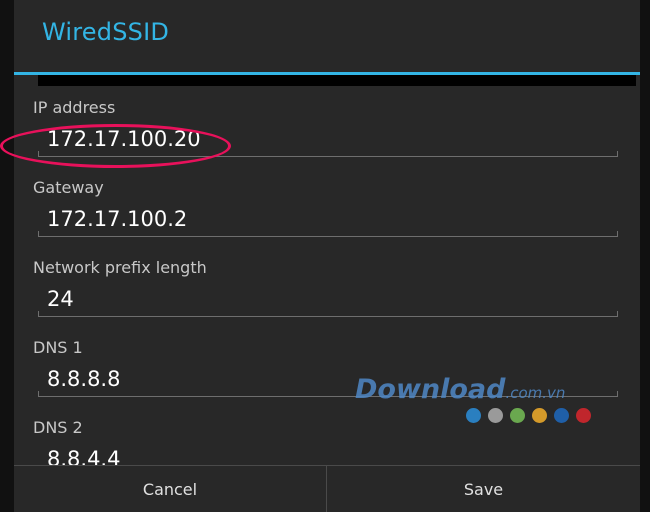 This screenshot has height=512, width=650. Describe the element at coordinates (332, 219) in the screenshot. I see `gateway-input` at that location.